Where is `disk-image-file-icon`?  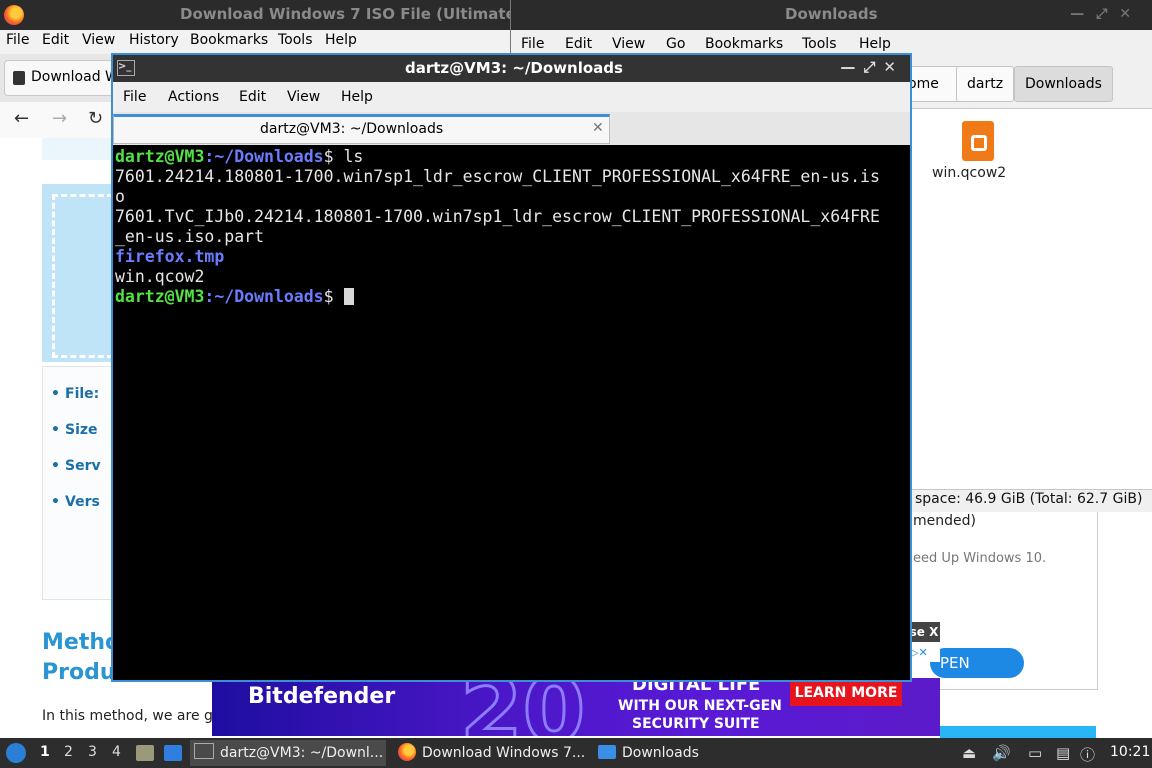
disk-image-file-icon is located at coordinates (978, 141).